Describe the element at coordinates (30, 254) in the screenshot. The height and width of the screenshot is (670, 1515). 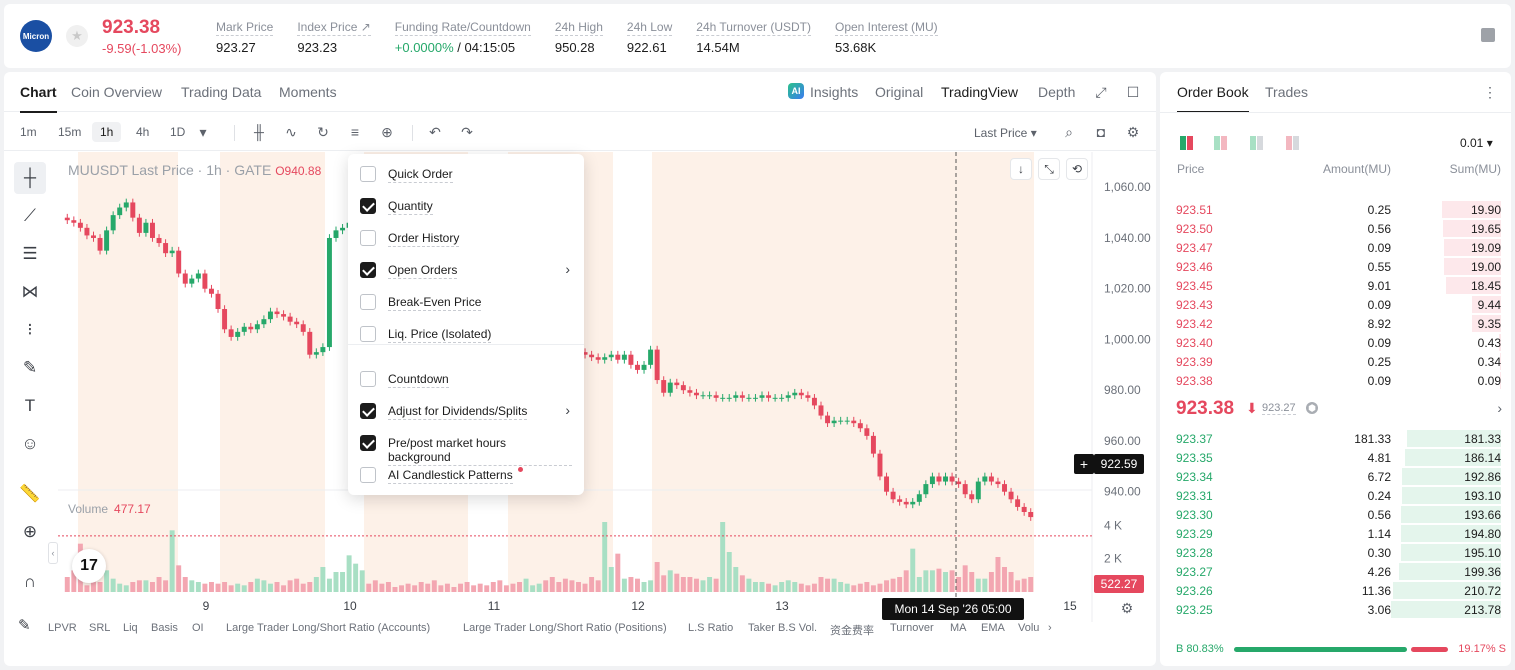
I see `horizontal-lines-icon: ☰` at that location.